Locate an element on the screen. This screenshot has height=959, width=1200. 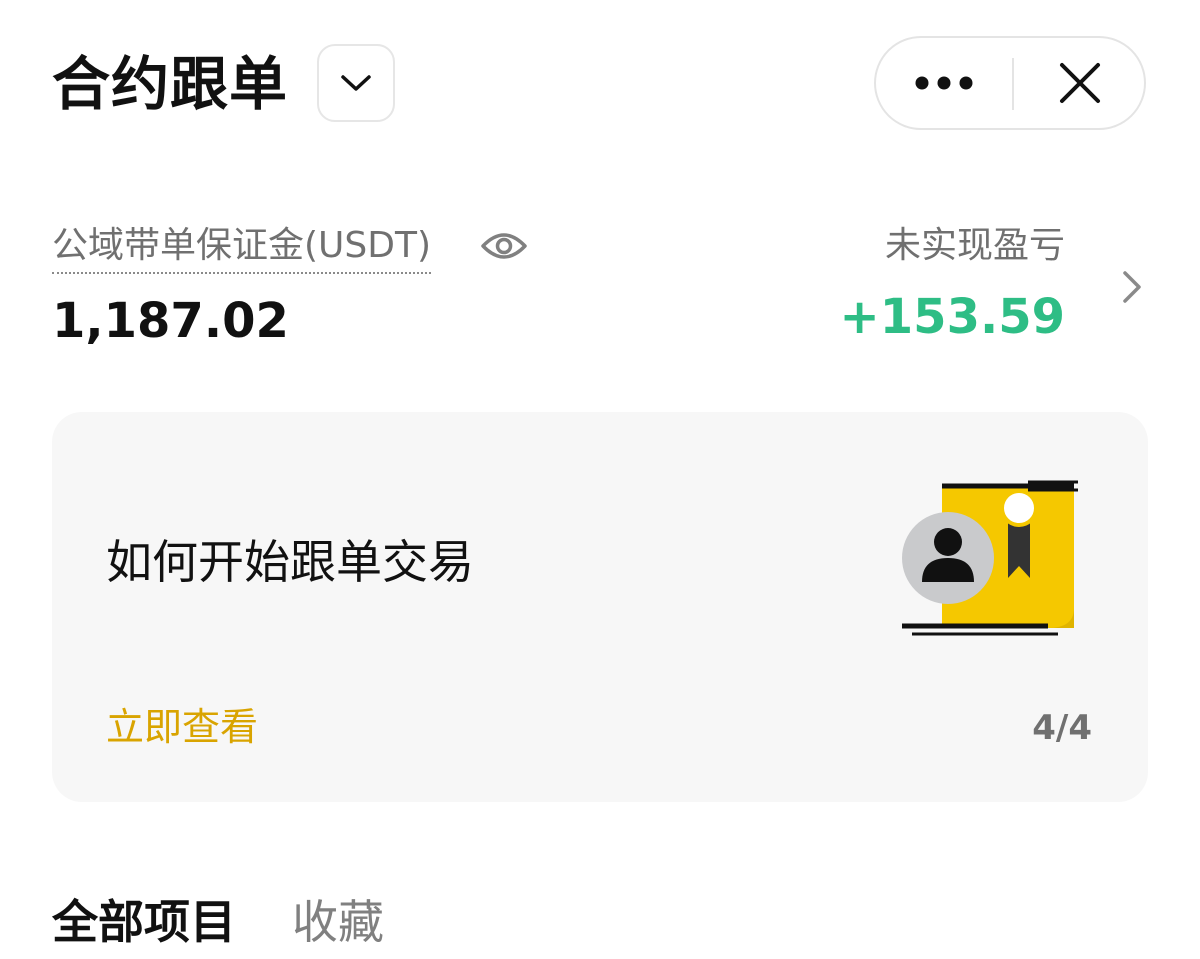
card-title: 如何开始跟单交易 is located at coordinates (290, 562).